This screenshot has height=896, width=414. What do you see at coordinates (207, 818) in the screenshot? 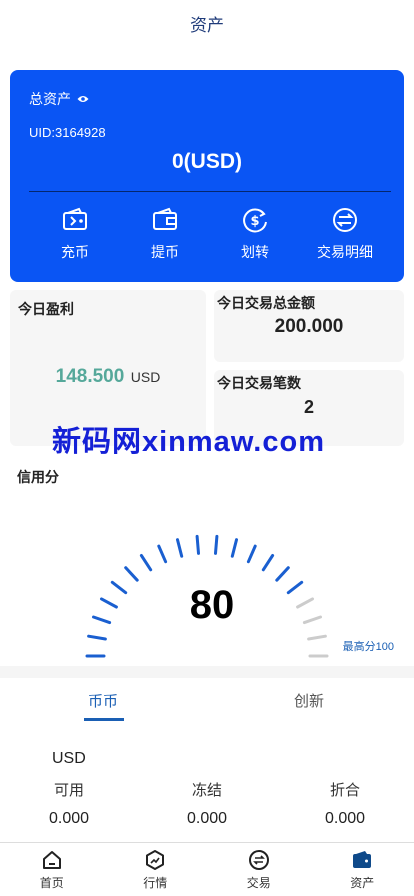
I see `frozen-value: 0.000` at bounding box center [207, 818].